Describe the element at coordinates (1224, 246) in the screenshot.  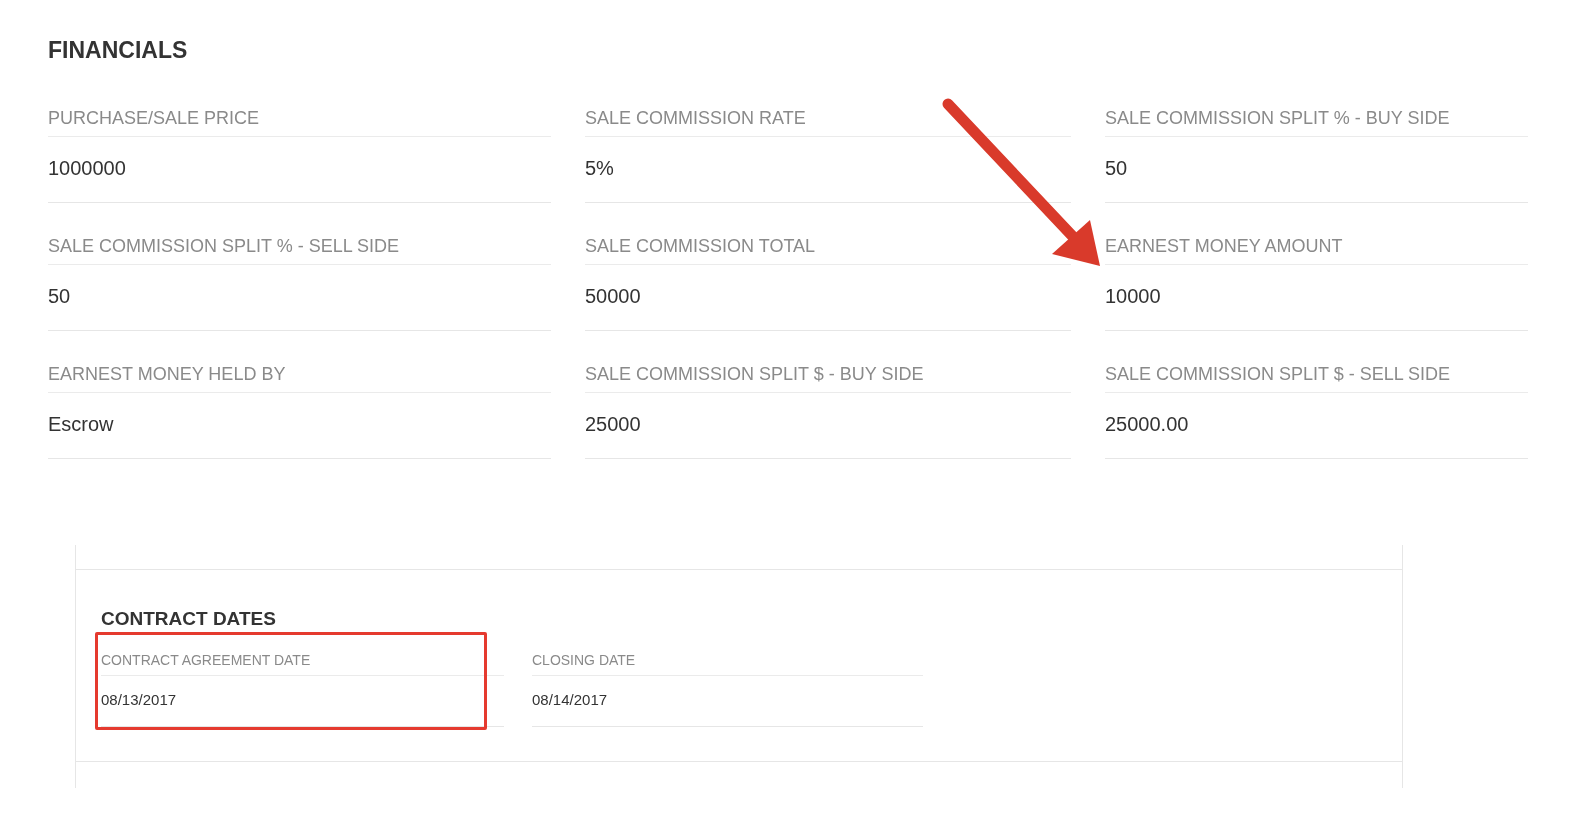
I see `field-label: EARNEST MONEY AMOUNT` at that location.